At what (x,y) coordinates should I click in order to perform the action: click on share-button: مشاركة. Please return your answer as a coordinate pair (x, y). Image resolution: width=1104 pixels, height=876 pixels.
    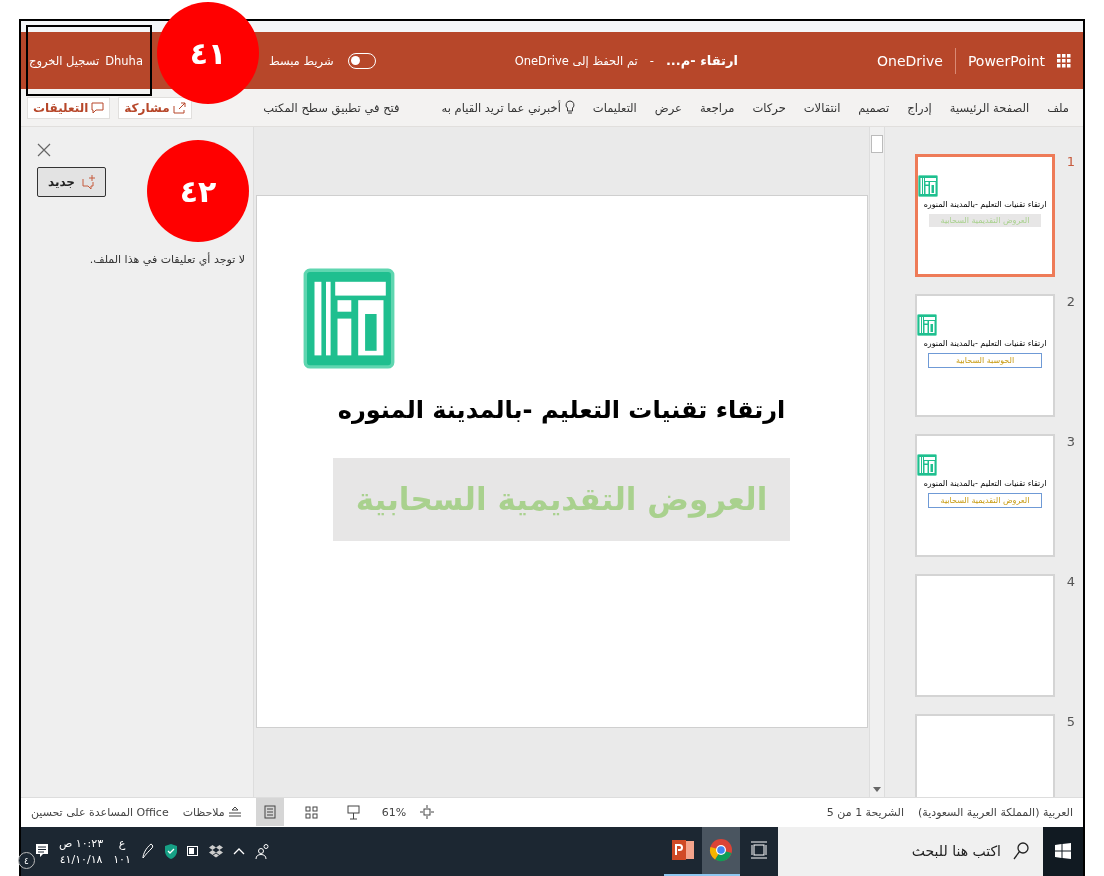
    Looking at the image, I should click on (155, 107).